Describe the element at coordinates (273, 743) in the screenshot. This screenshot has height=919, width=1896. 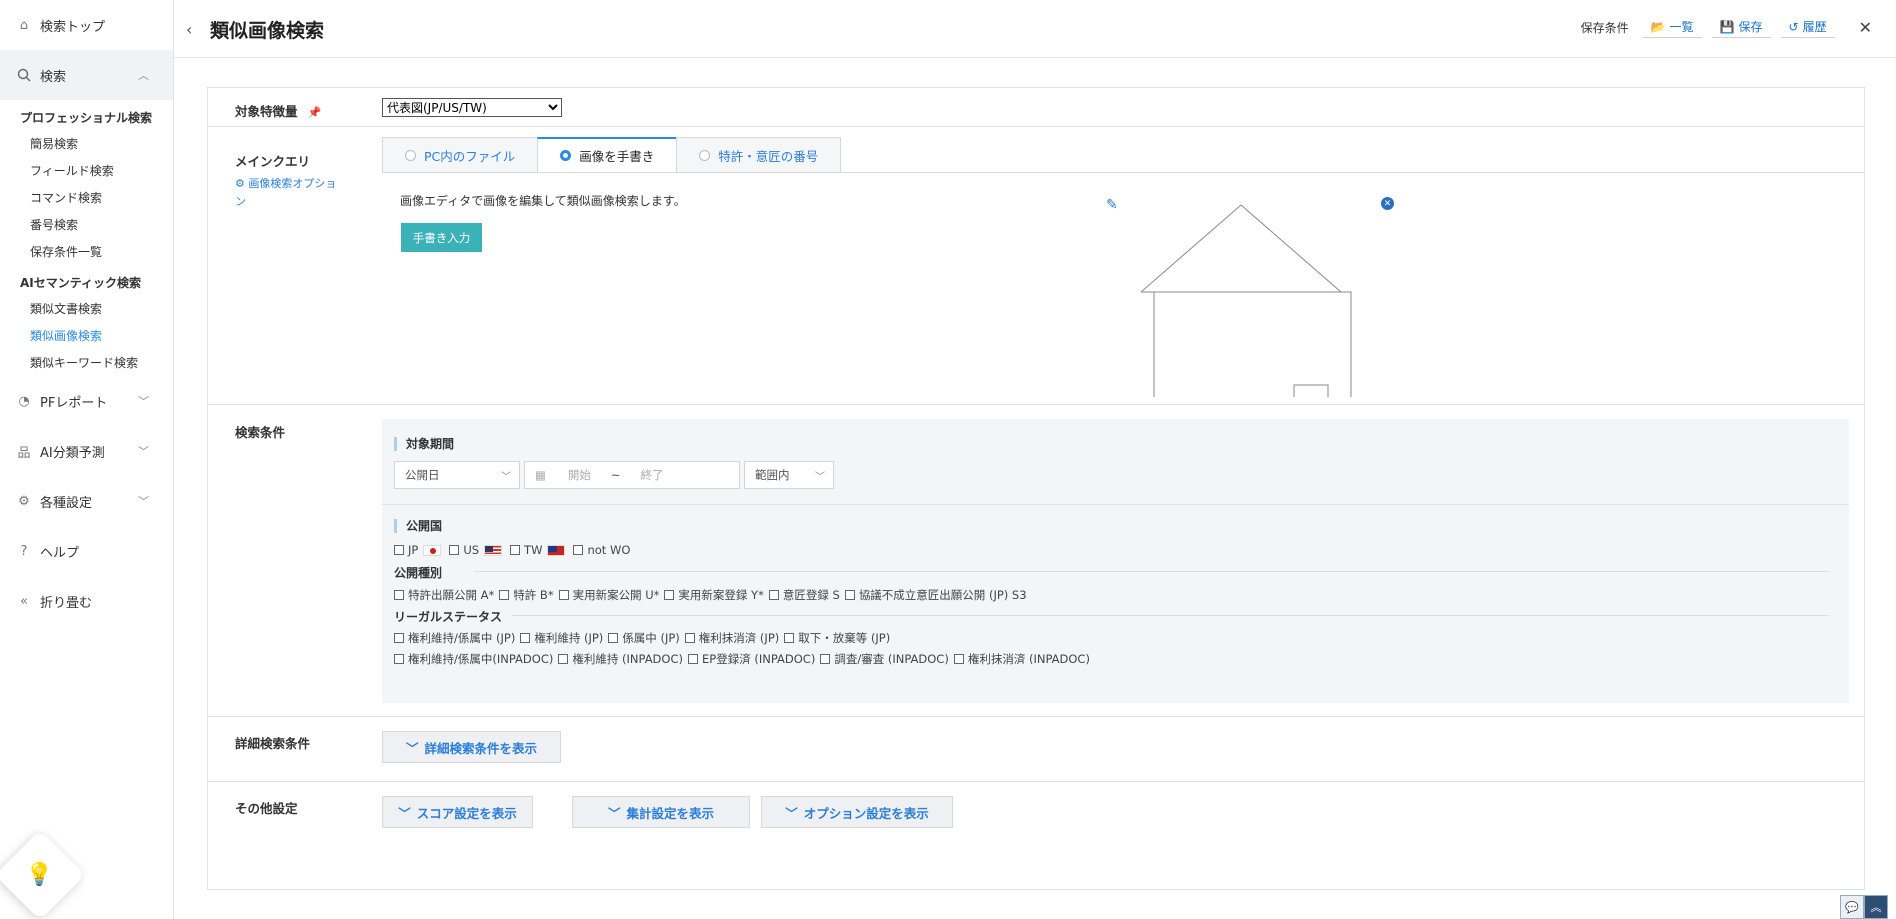
I see `detail-conditions-label: 詳細検索条件` at that location.